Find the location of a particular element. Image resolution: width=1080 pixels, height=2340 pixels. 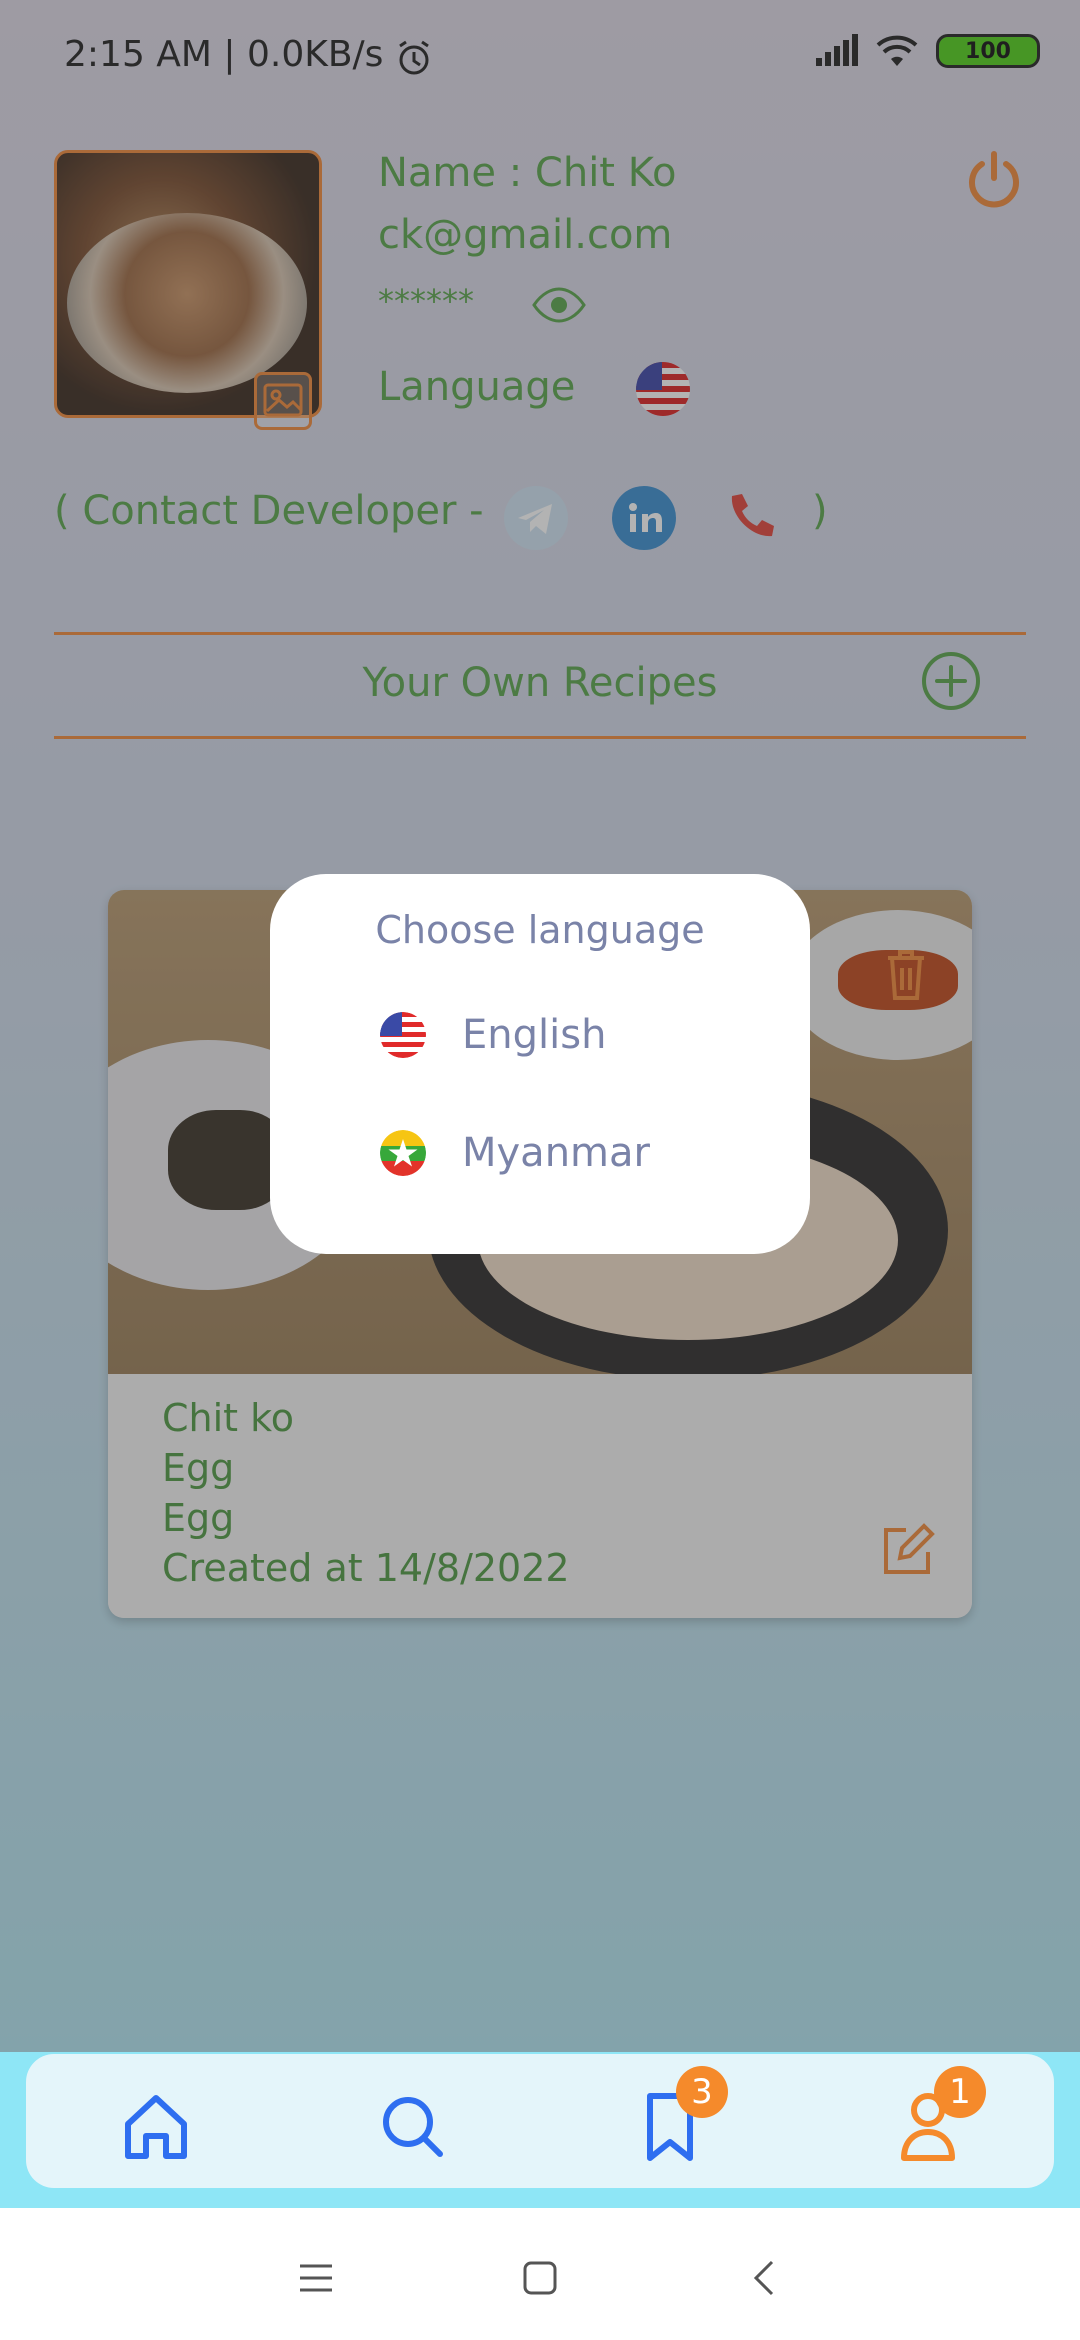

us-flag-icon is located at coordinates (403, 1035).